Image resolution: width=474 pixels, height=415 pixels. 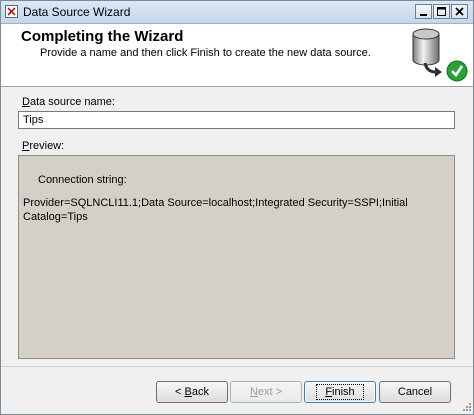 I want to click on close-button, so click(x=459, y=11).